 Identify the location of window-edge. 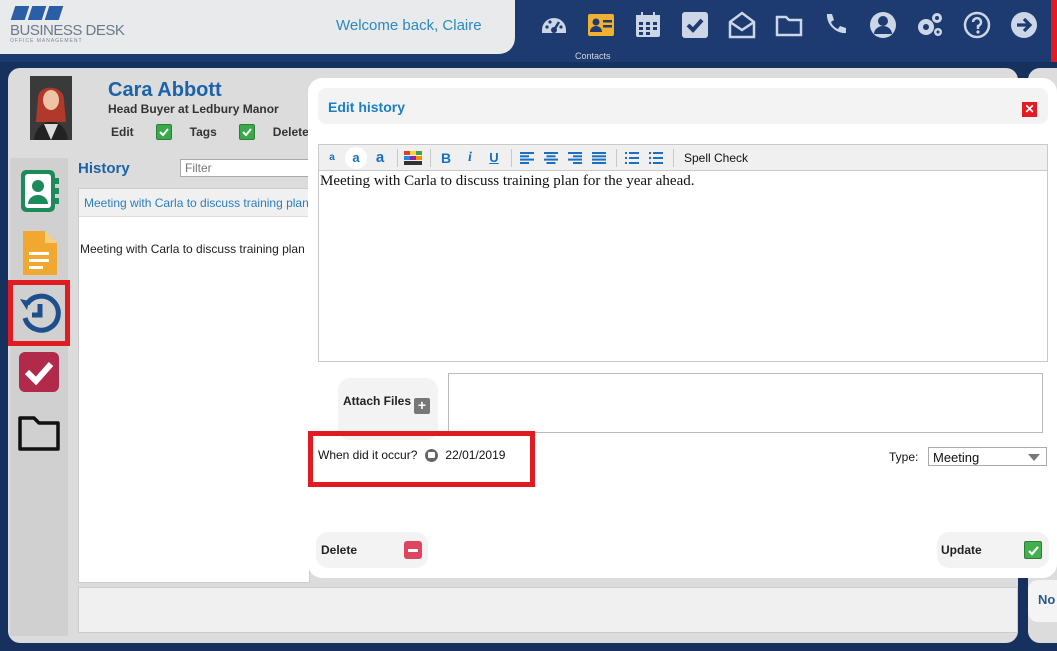
(1054, 31).